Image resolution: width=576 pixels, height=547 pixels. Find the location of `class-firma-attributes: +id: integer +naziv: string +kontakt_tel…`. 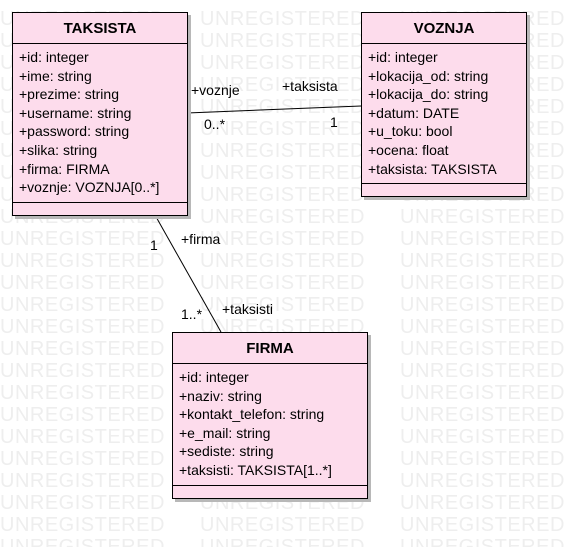

class-firma-attributes: +id: integer +naziv: string +kontakt_tel… is located at coordinates (270, 425).